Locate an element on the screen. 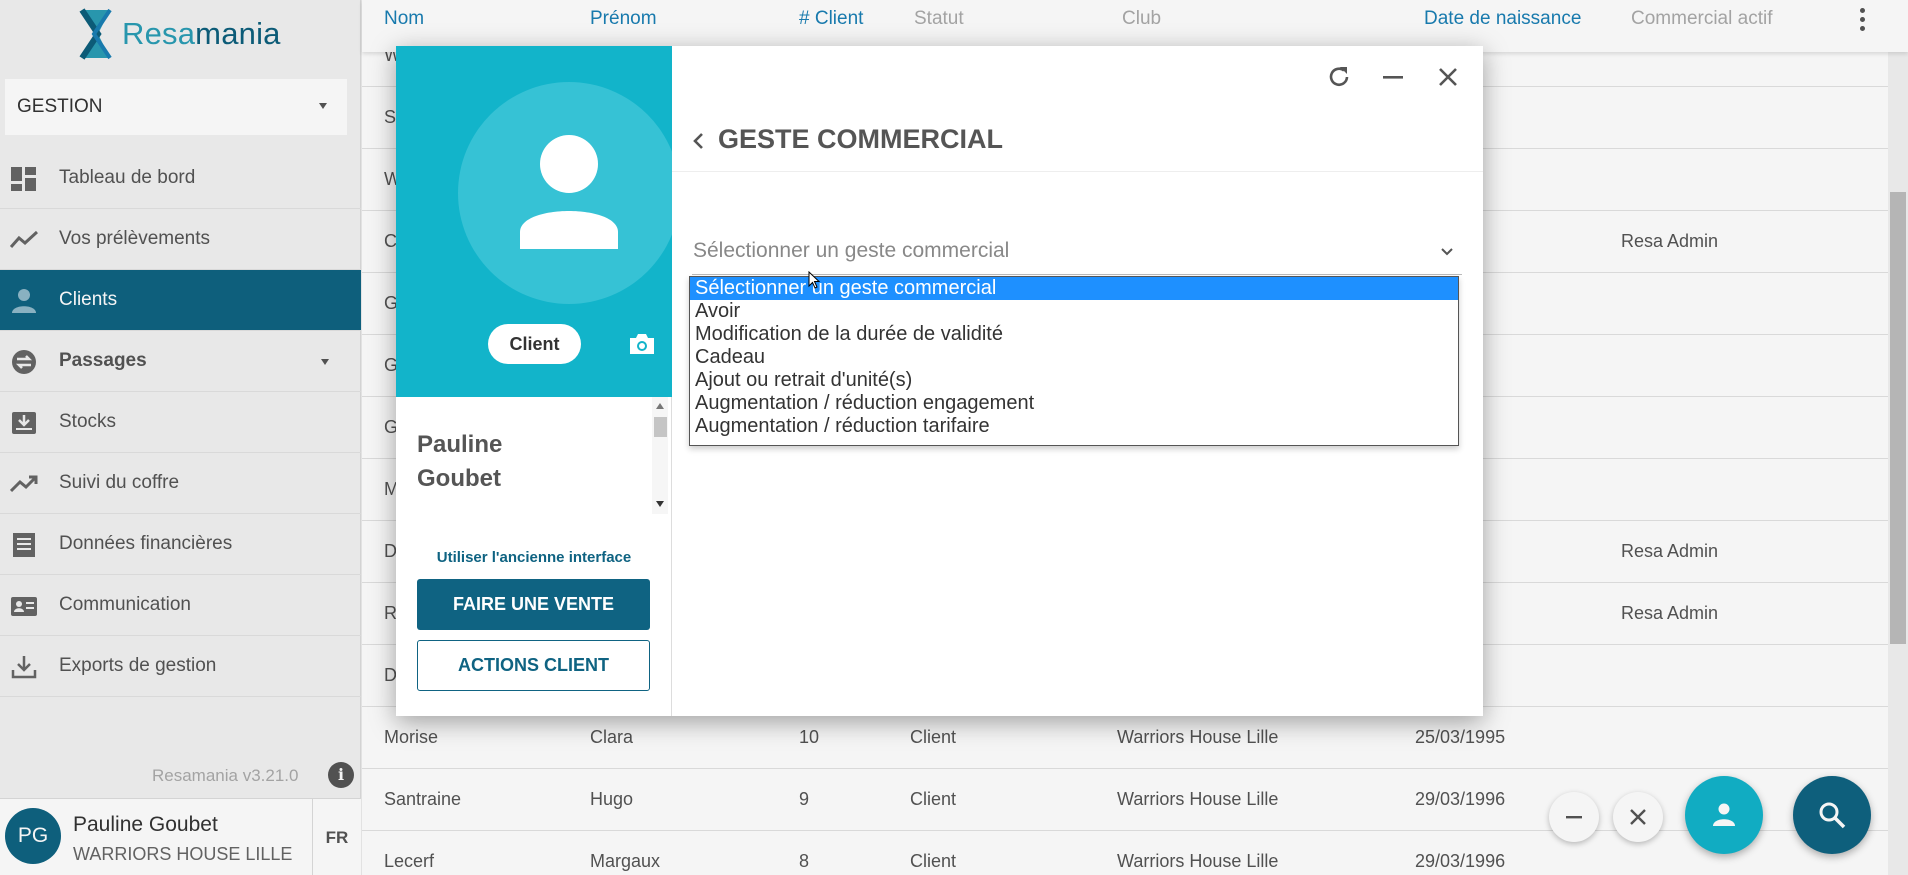  name-scrollbar is located at coordinates (660, 455).